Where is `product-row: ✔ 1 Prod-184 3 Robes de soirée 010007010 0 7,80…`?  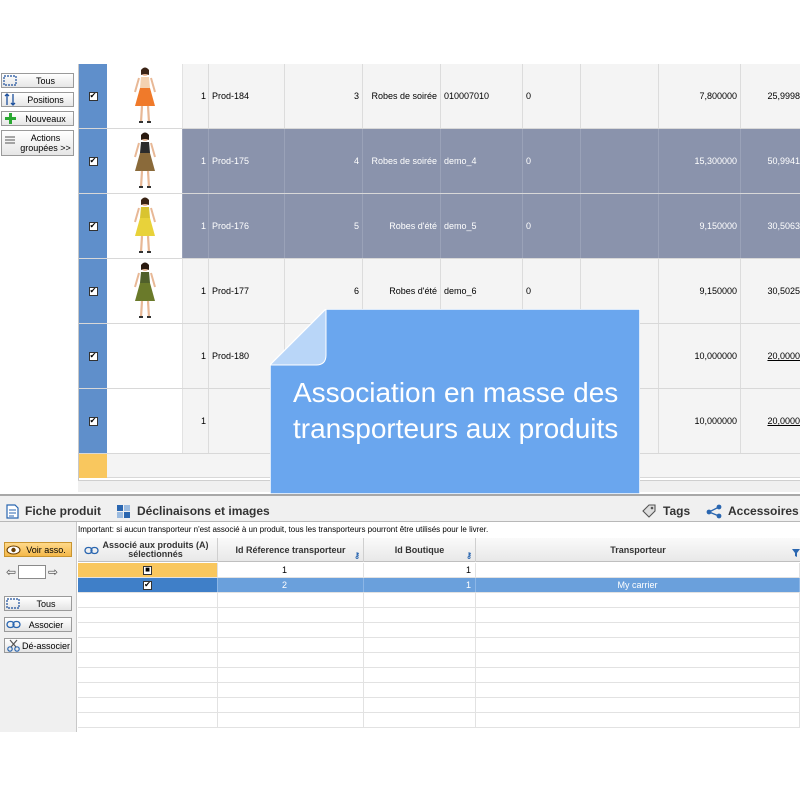 product-row: ✔ 1 Prod-184 3 Robes de soirée 010007010 0 7,80… is located at coordinates (439, 96).